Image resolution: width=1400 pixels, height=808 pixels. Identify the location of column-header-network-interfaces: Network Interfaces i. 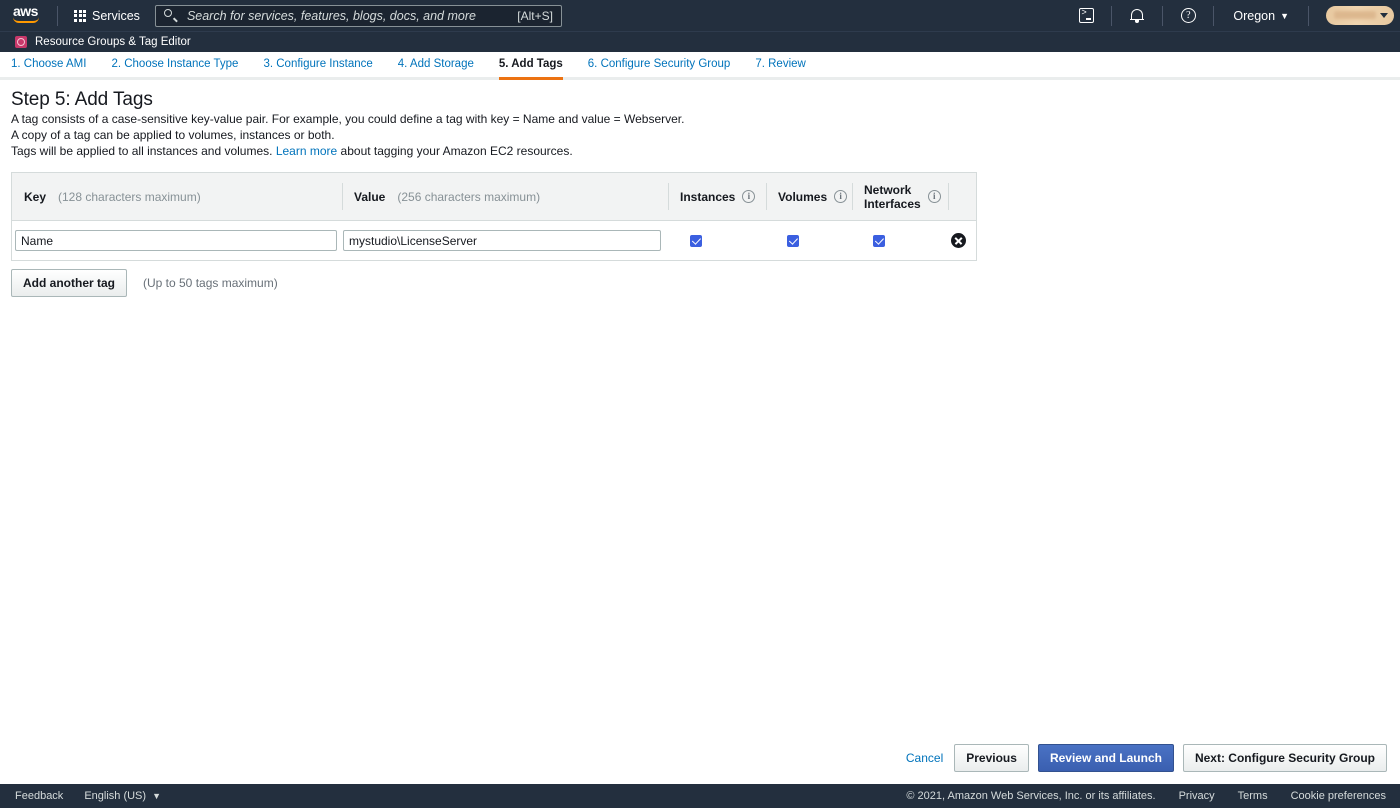
(900, 196).